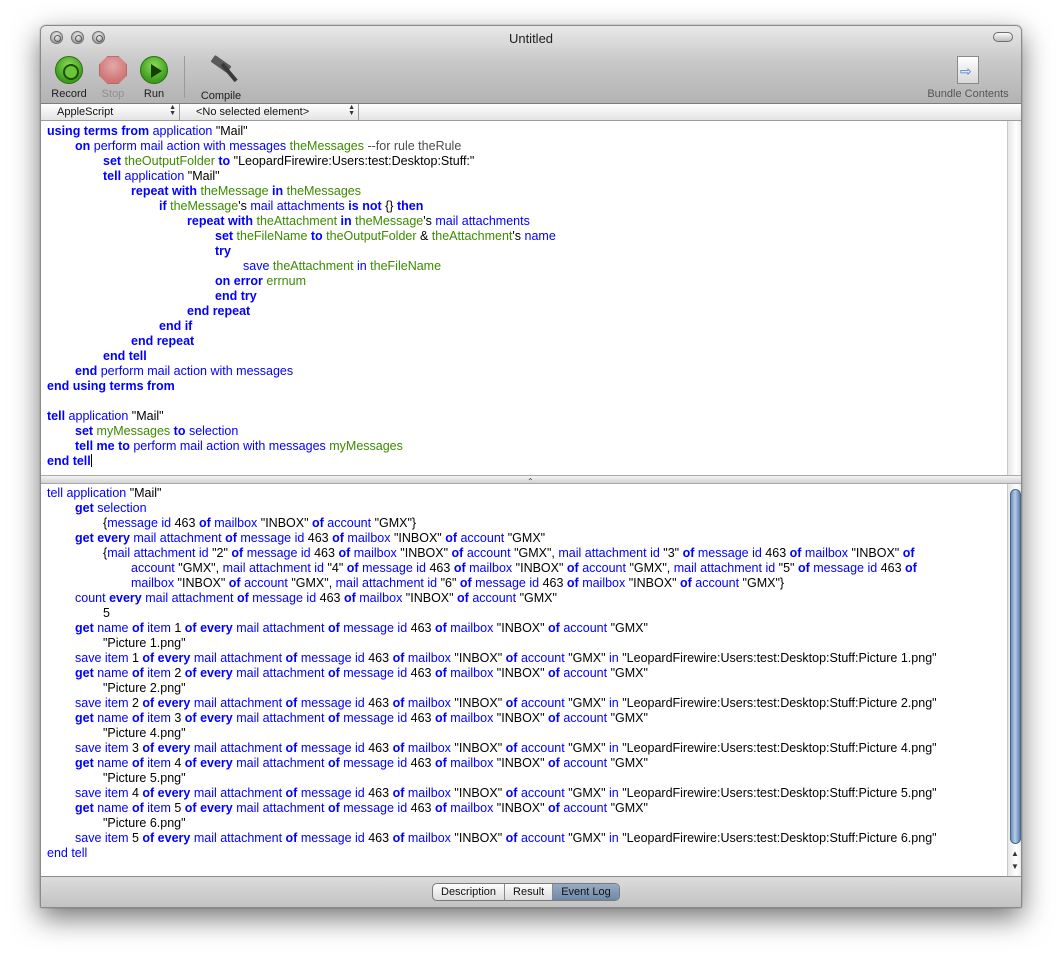 The height and width of the screenshot is (964, 1062). I want to click on editor-scrollbar, so click(1014, 298).